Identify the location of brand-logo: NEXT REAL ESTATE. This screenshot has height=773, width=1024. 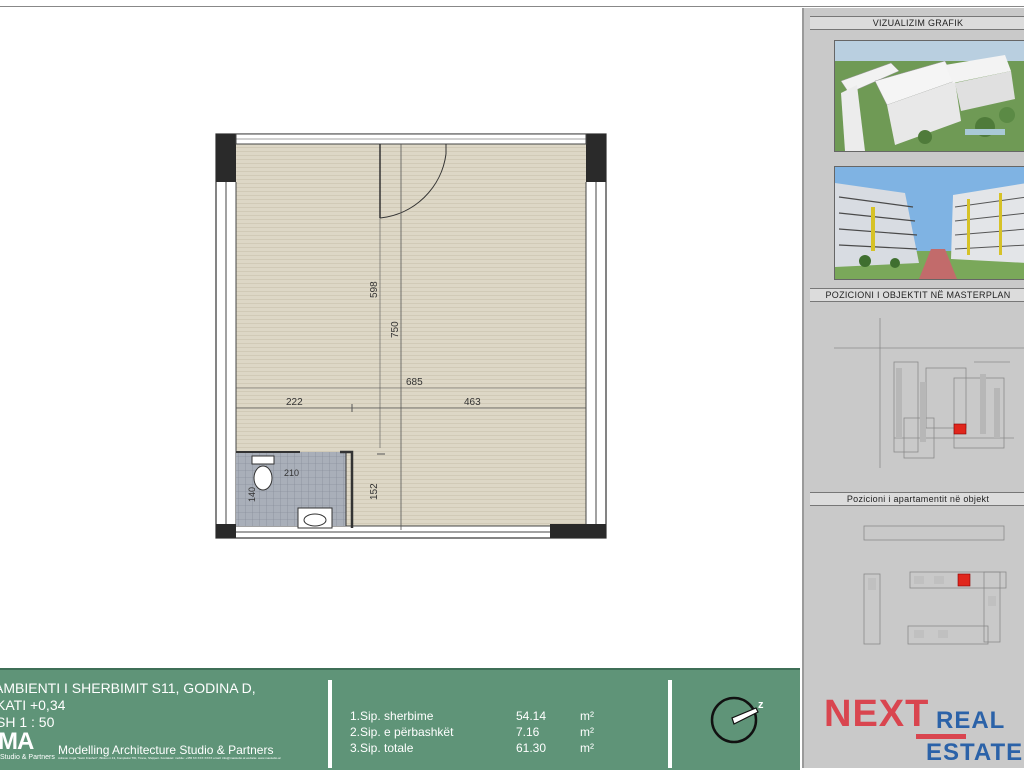
(923, 729).